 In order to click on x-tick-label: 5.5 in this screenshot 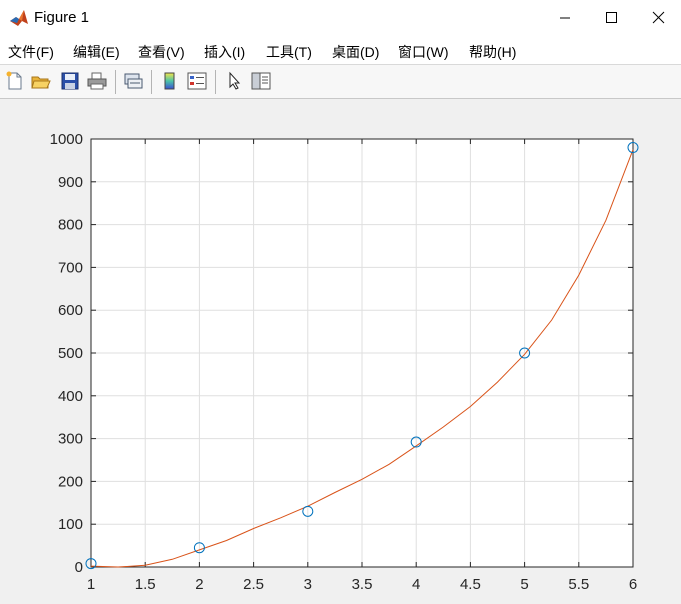, I will do `click(578, 584)`.